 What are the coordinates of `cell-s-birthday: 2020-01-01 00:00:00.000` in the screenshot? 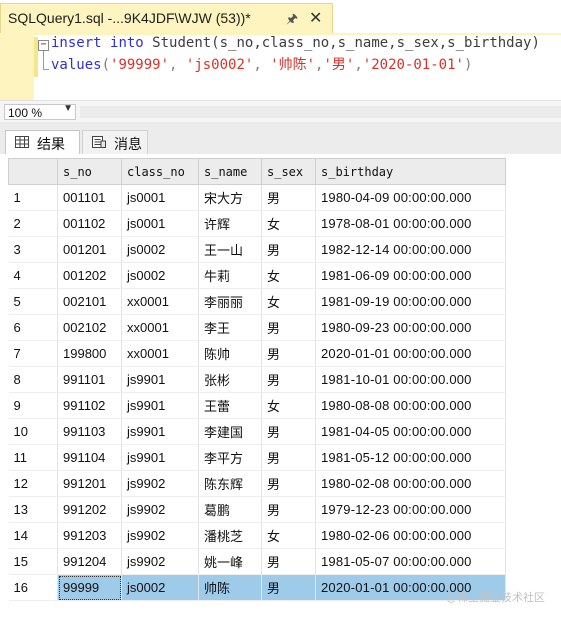 It's located at (410, 353).